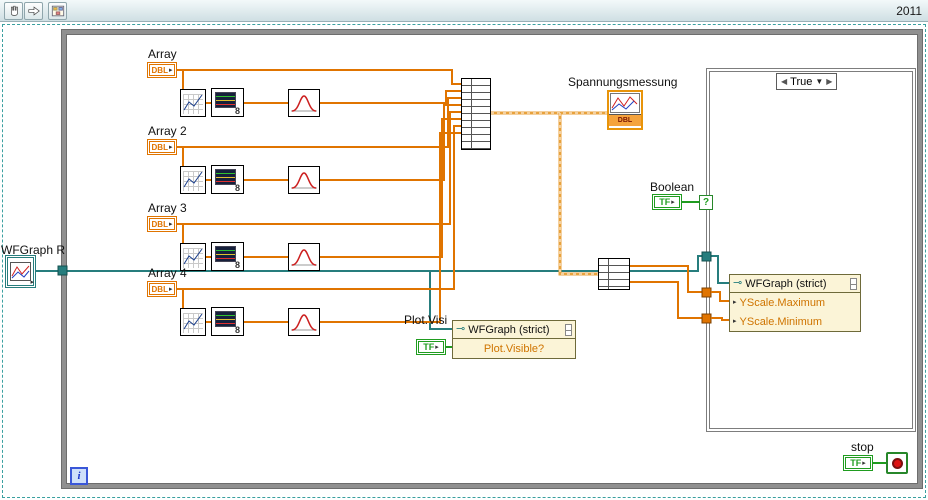  What do you see at coordinates (781, 321) in the screenshot?
I see `property-name: YScale.Minimum` at bounding box center [781, 321].